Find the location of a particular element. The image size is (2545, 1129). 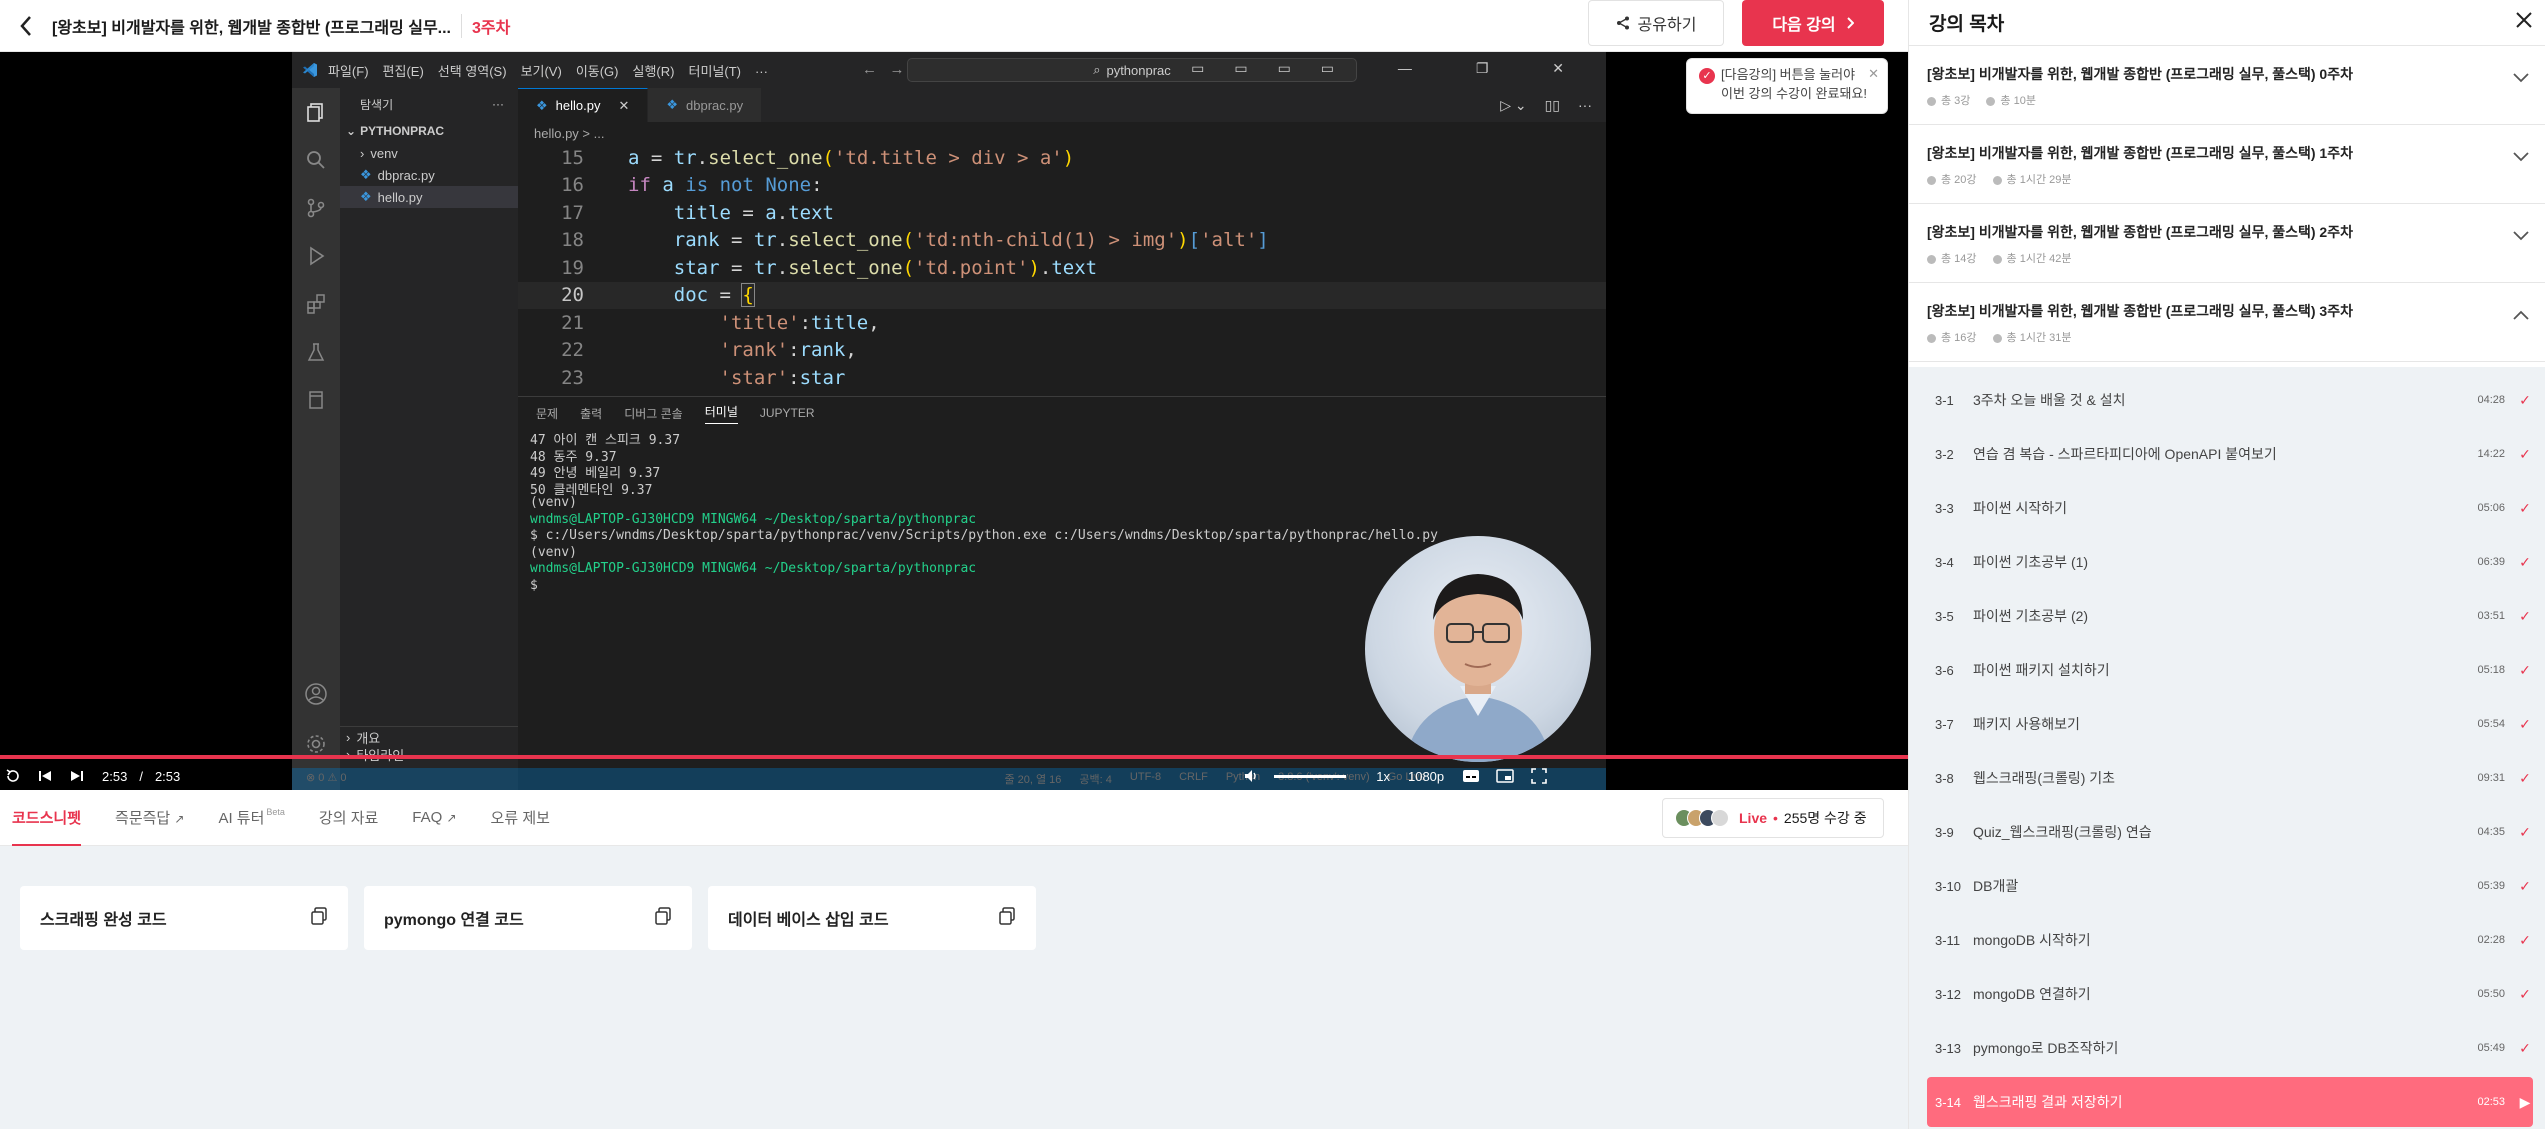

subtitles-icon is located at coordinates (1471, 776).